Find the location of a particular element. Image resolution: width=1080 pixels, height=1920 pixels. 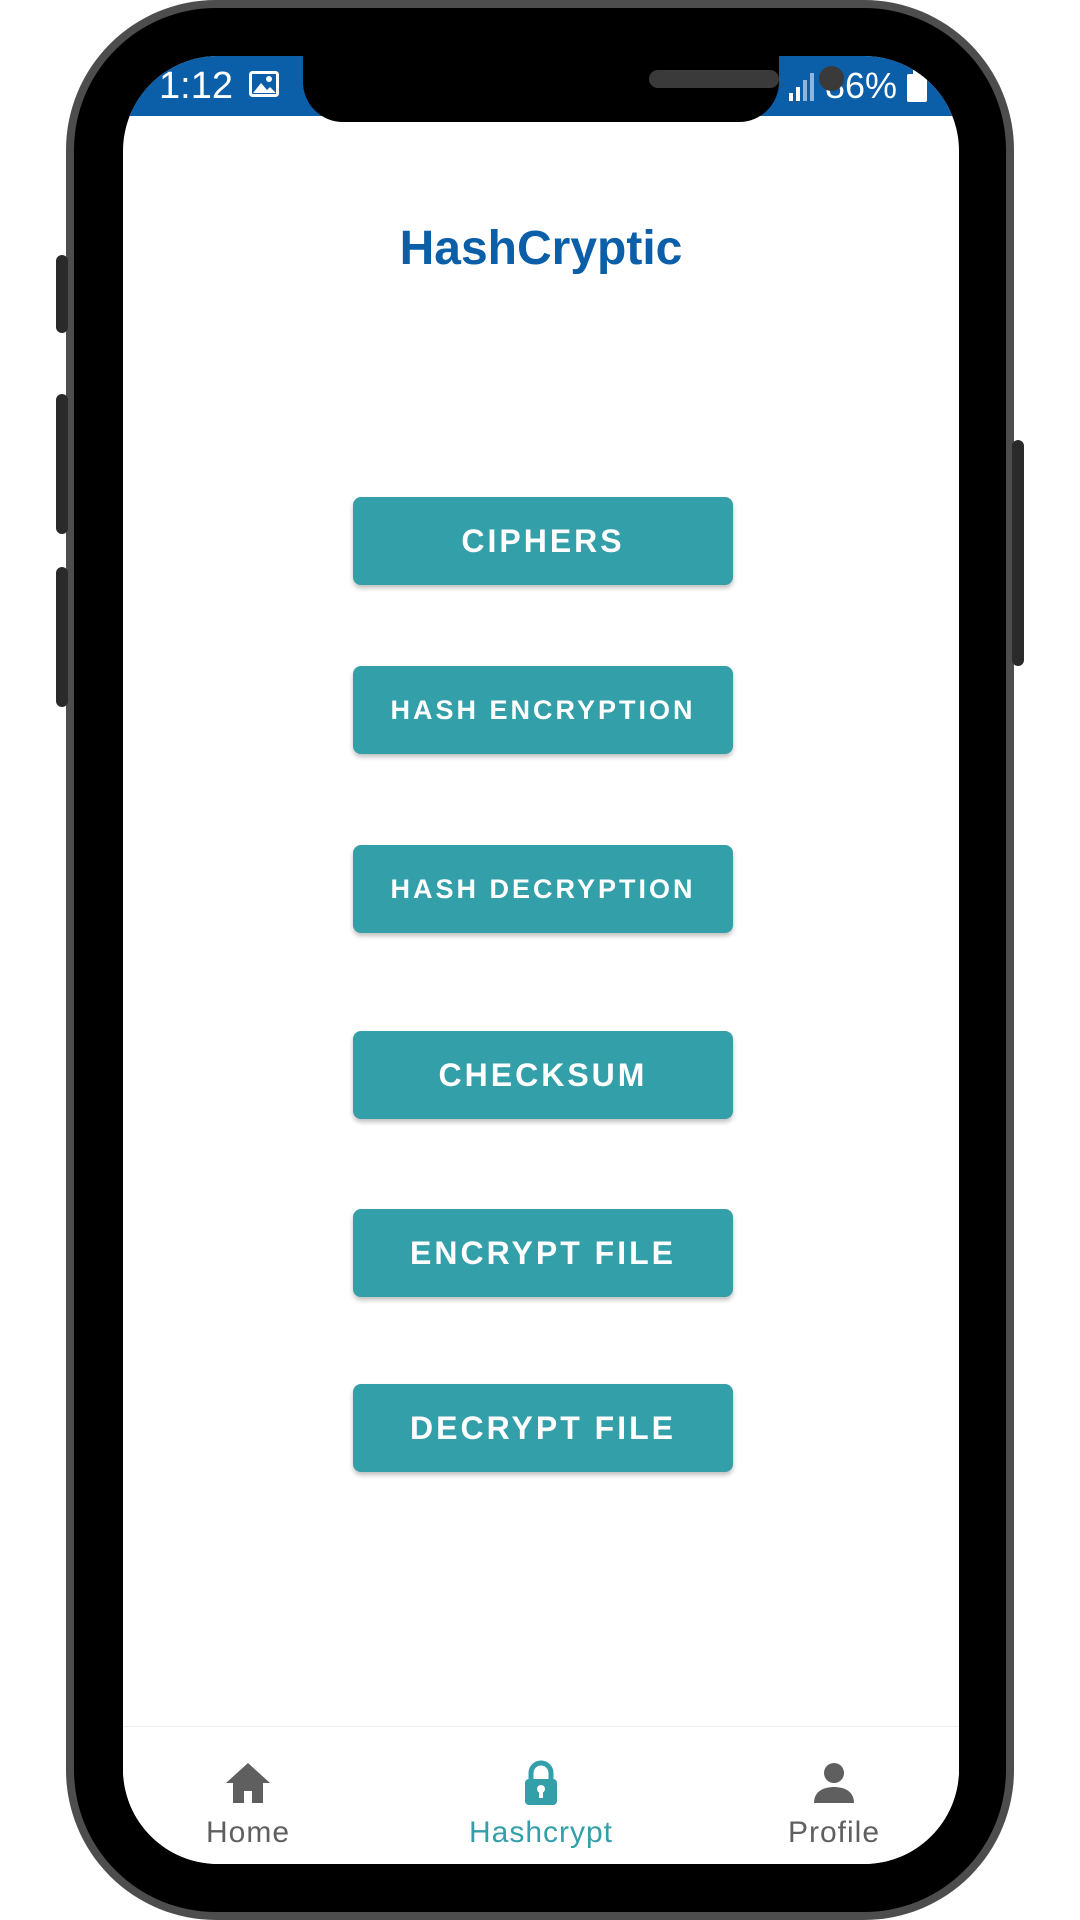

bottom-navigation: Home Hashcrypt Profile is located at coordinates (541, 1795).